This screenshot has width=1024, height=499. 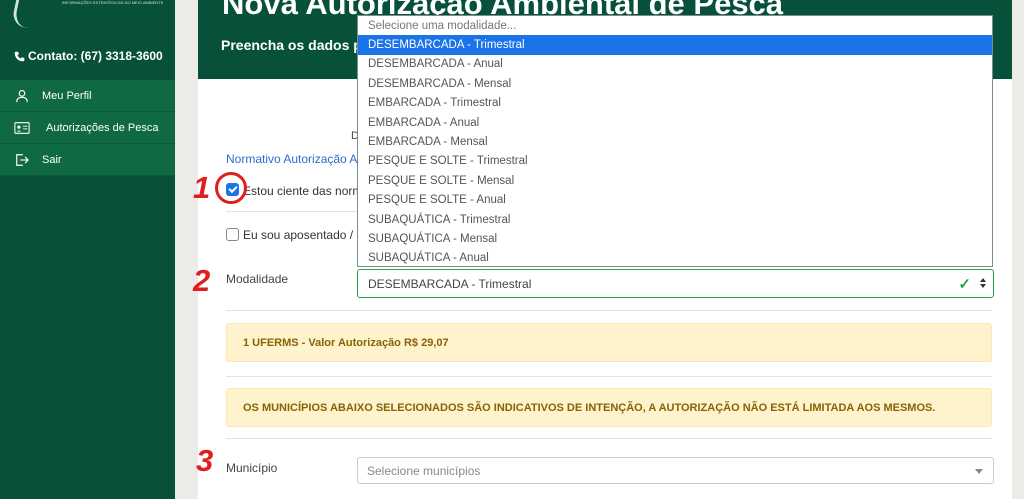 What do you see at coordinates (303, 191) in the screenshot?
I see `ciente-checkbox-label: Estou ciente das norm` at bounding box center [303, 191].